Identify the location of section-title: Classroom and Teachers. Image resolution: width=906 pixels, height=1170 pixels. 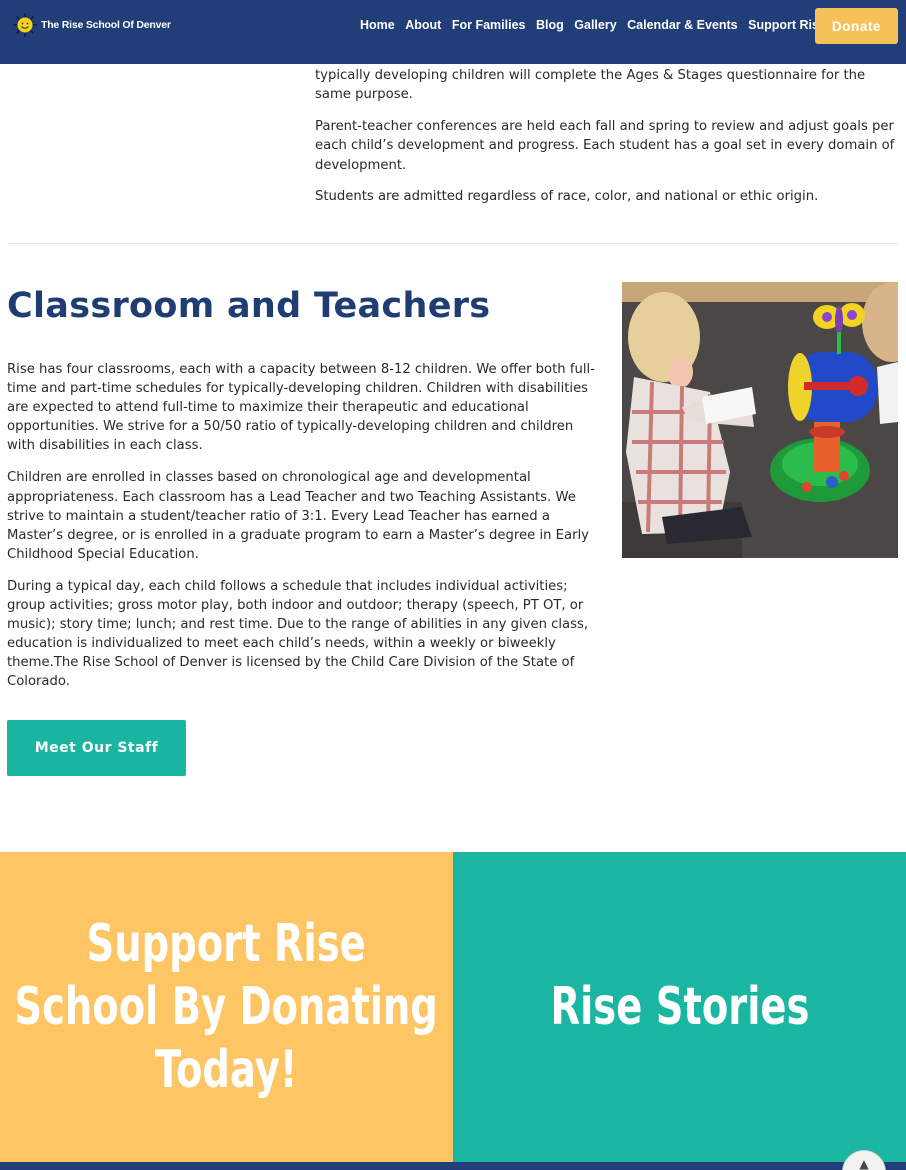
(249, 306).